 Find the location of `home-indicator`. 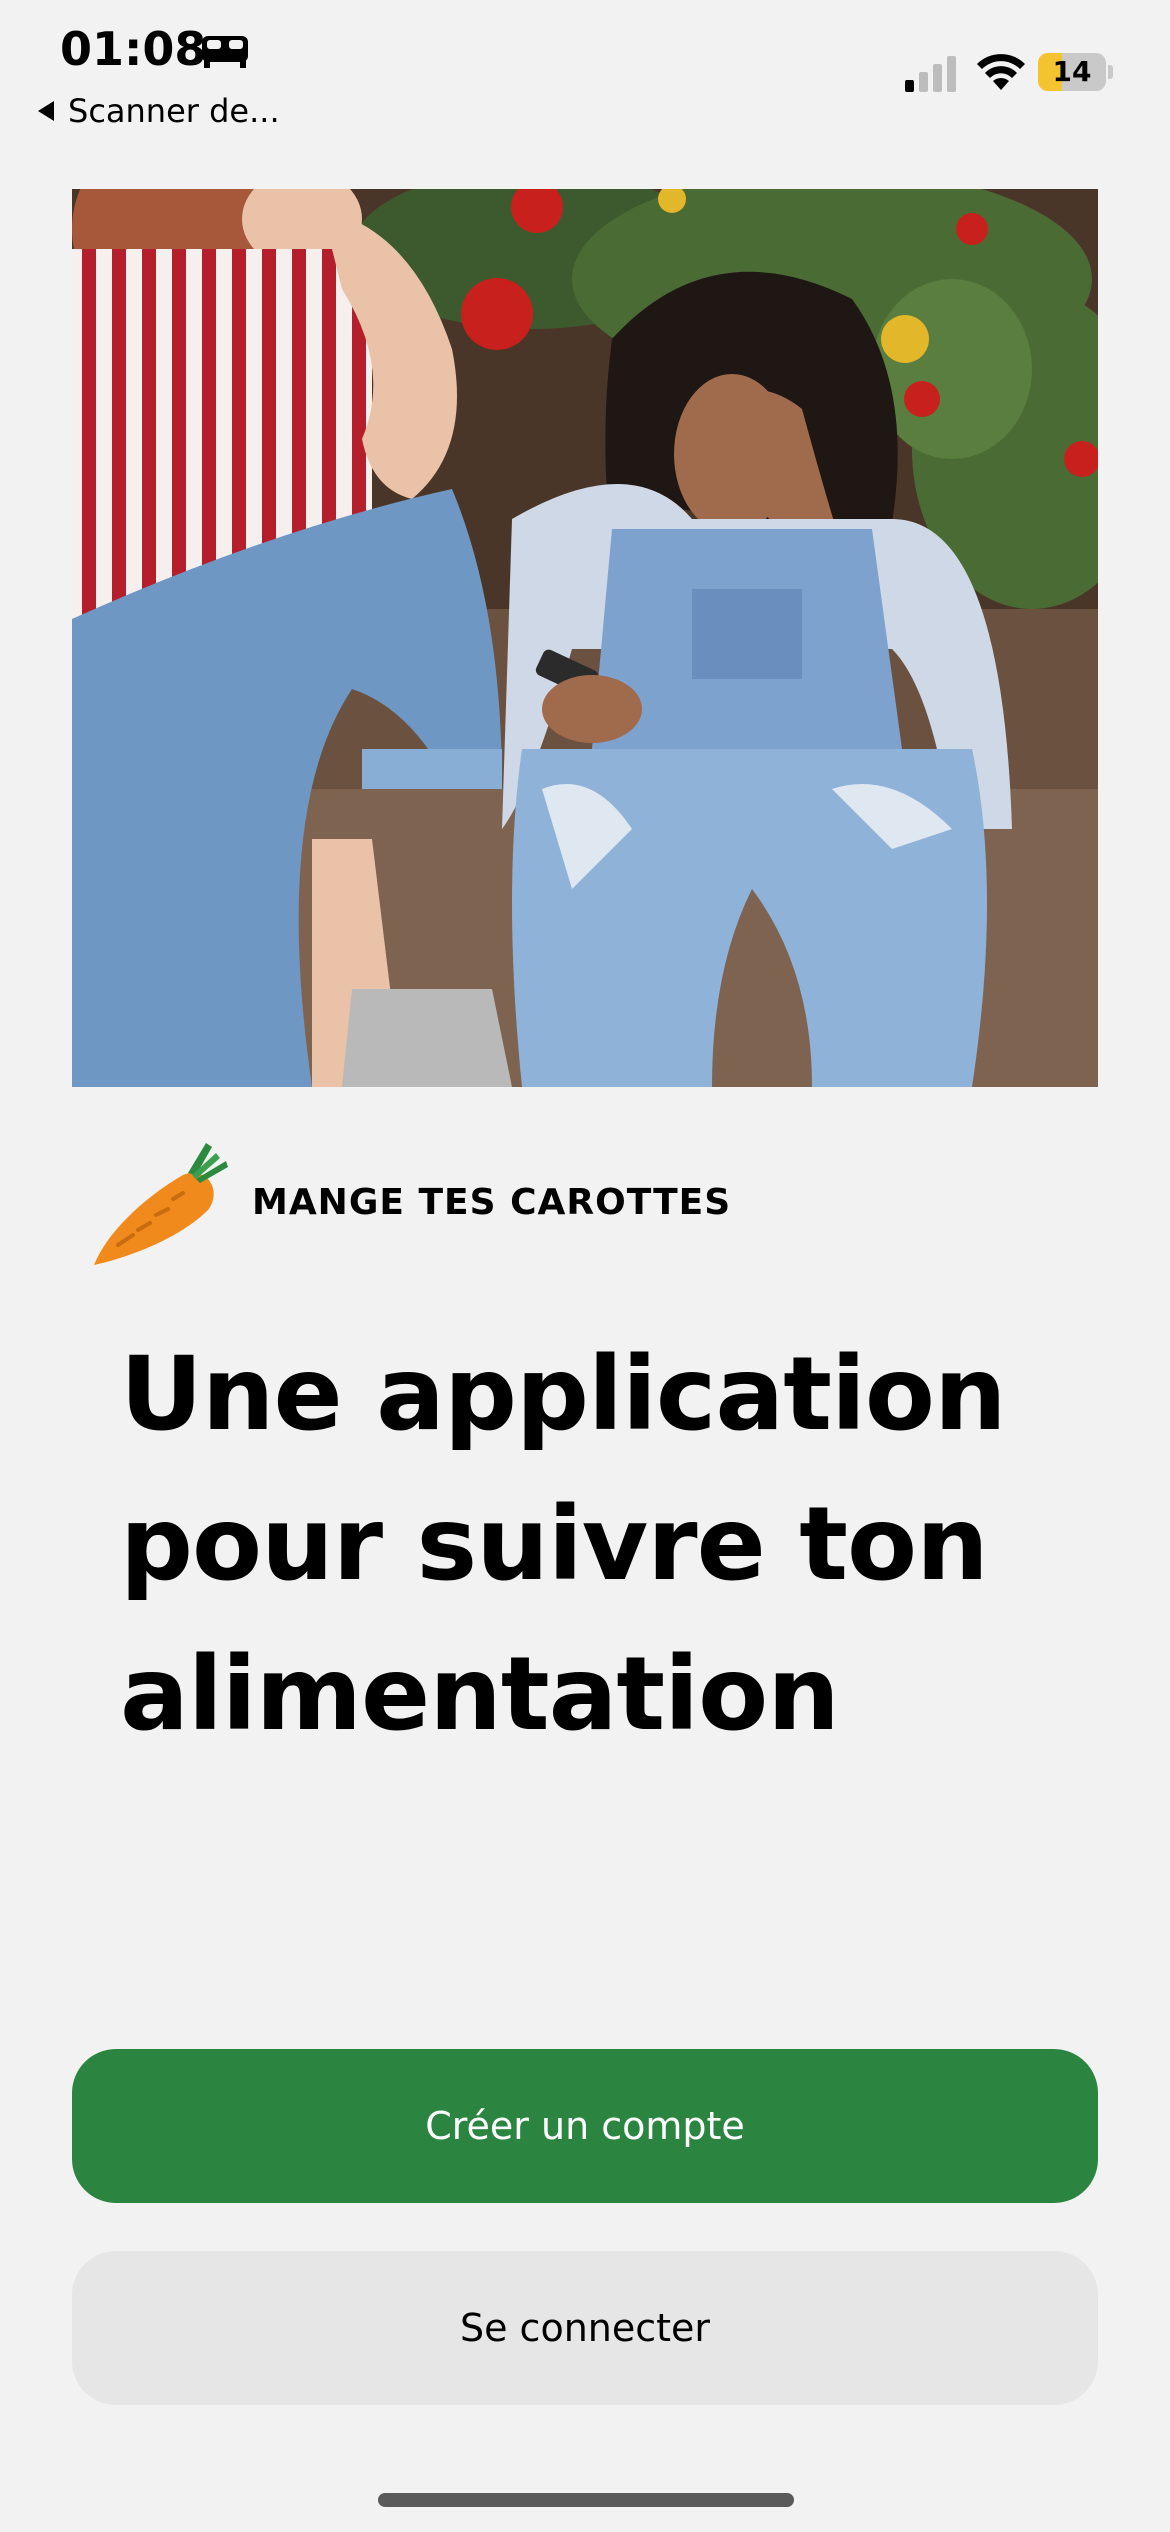

home-indicator is located at coordinates (586, 2500).